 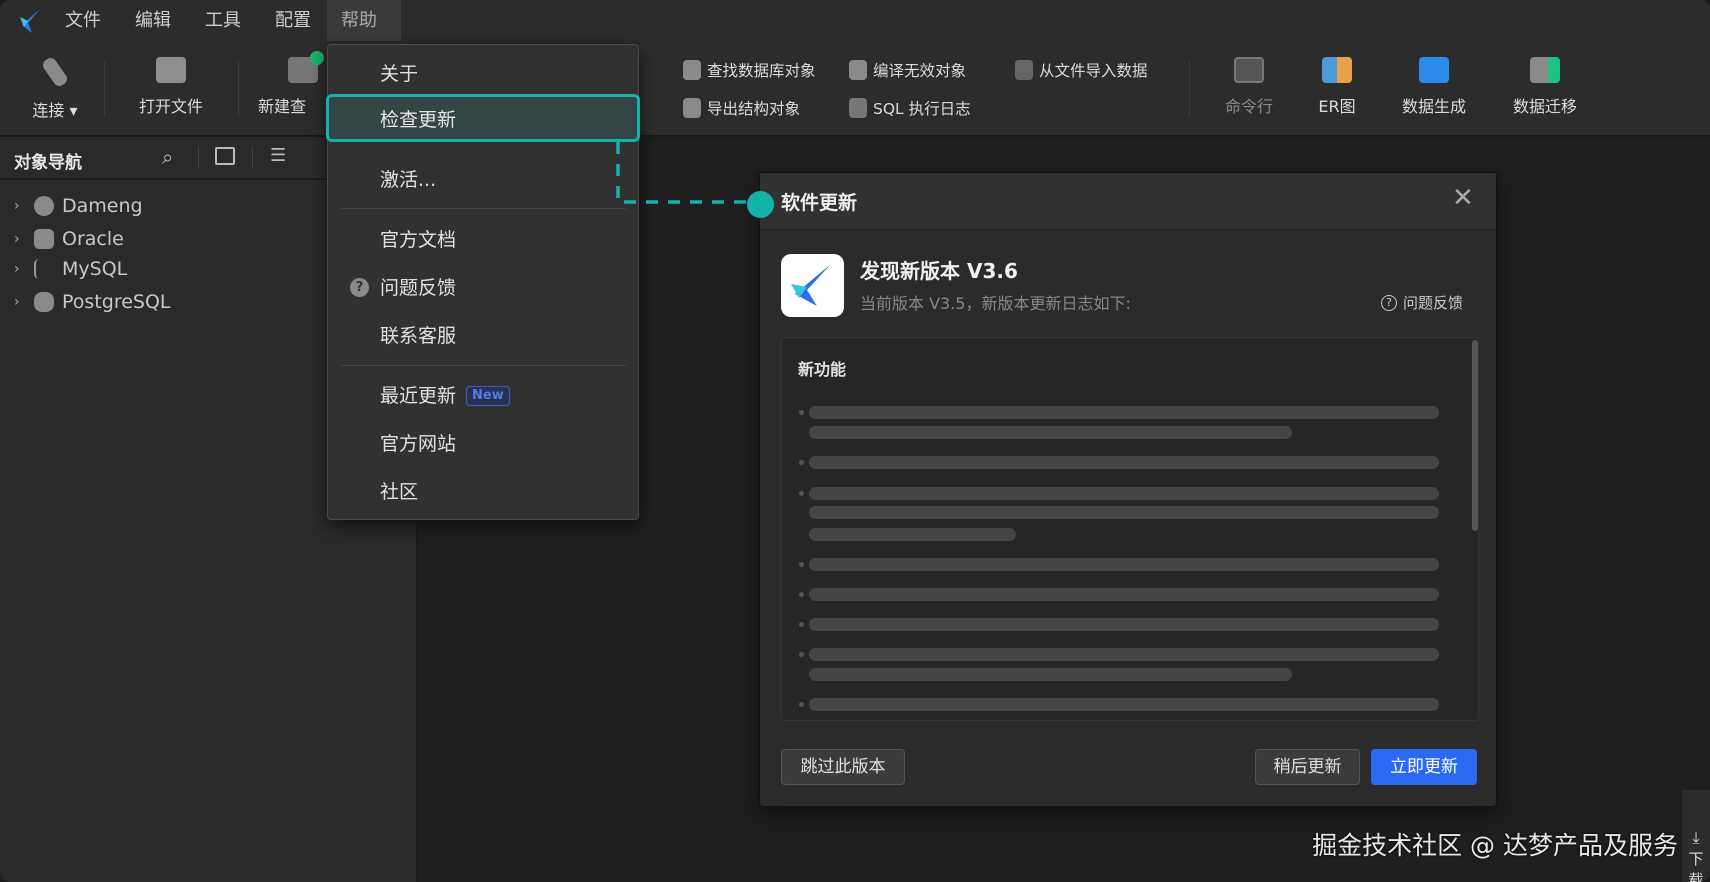 What do you see at coordinates (293, 20) in the screenshot?
I see `menu-config: 配置` at bounding box center [293, 20].